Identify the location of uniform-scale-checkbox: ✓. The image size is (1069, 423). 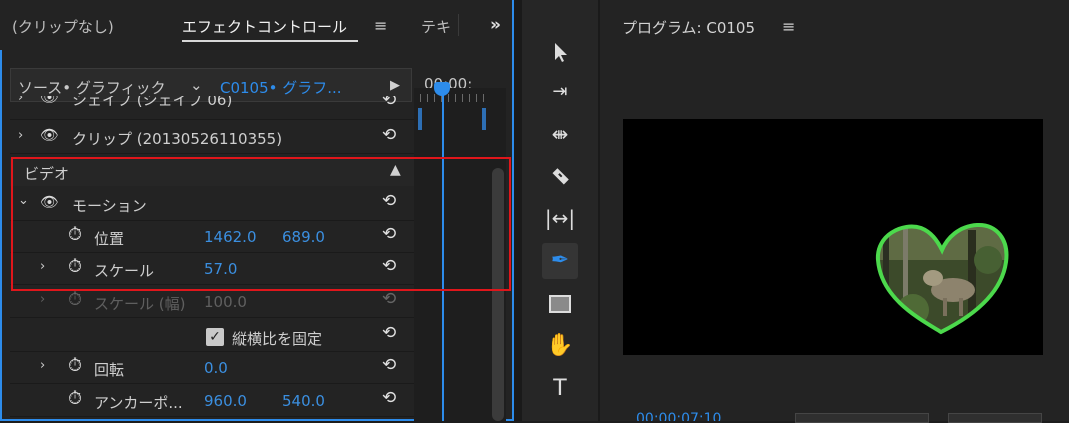
(215, 337).